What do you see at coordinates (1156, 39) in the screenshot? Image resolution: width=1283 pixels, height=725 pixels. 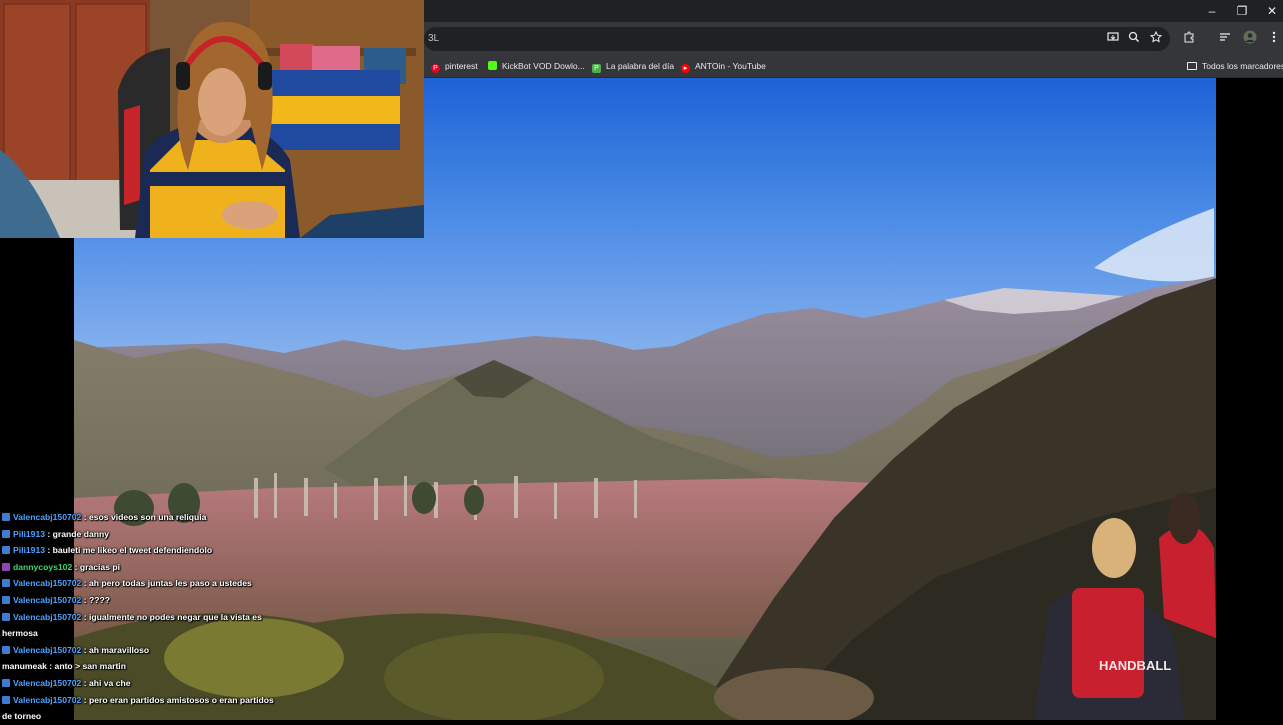 I see `star-icon` at bounding box center [1156, 39].